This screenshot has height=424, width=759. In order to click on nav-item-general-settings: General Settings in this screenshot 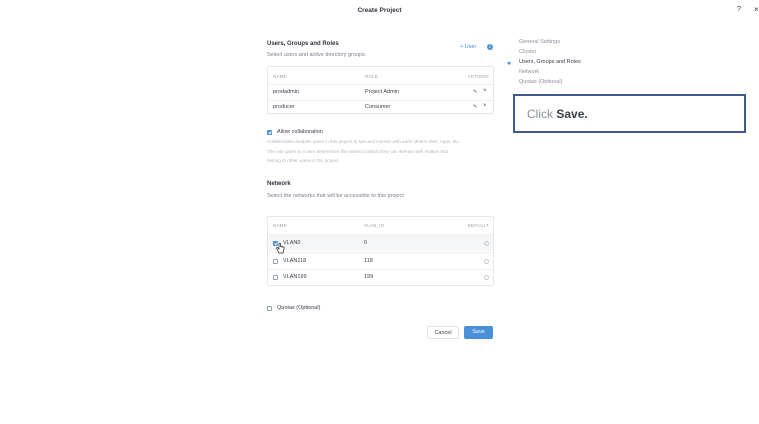, I will do `click(539, 42)`.